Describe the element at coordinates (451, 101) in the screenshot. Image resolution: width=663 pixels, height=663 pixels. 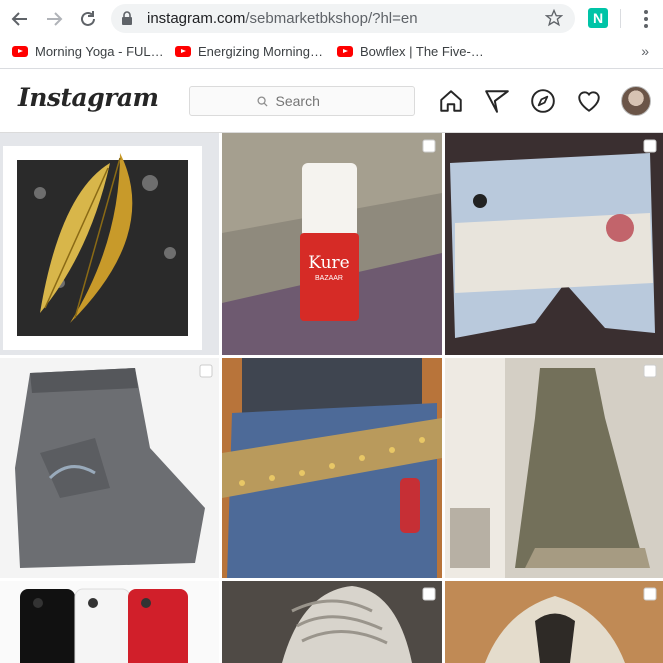
I see `home-icon` at that location.